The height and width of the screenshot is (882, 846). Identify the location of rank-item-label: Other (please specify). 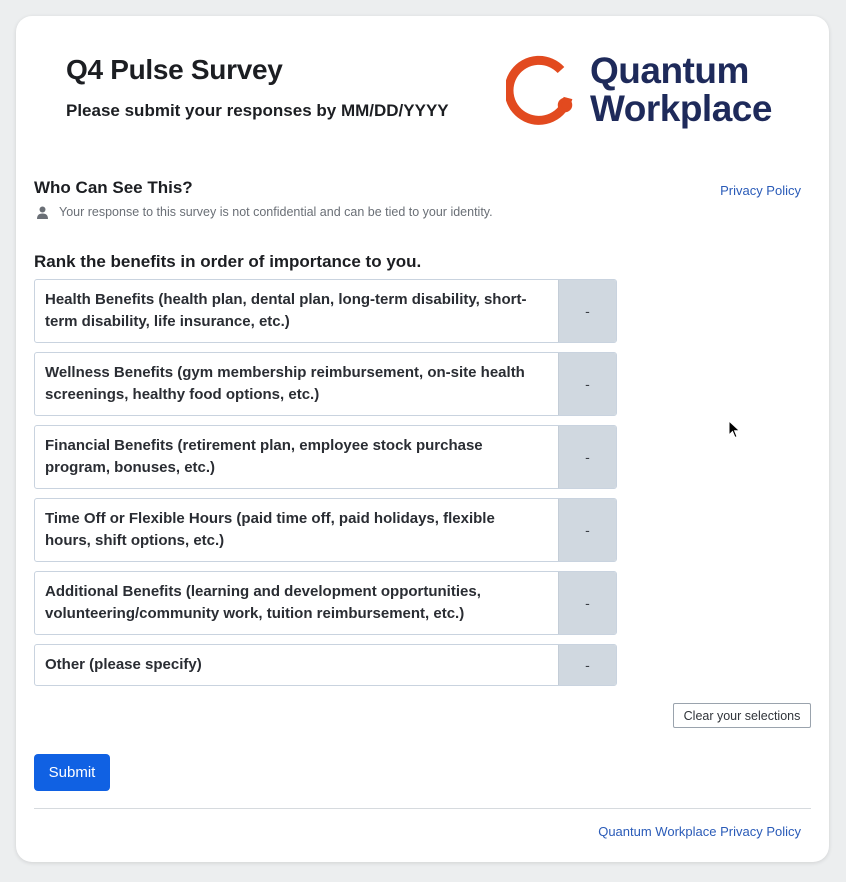
(123, 664).